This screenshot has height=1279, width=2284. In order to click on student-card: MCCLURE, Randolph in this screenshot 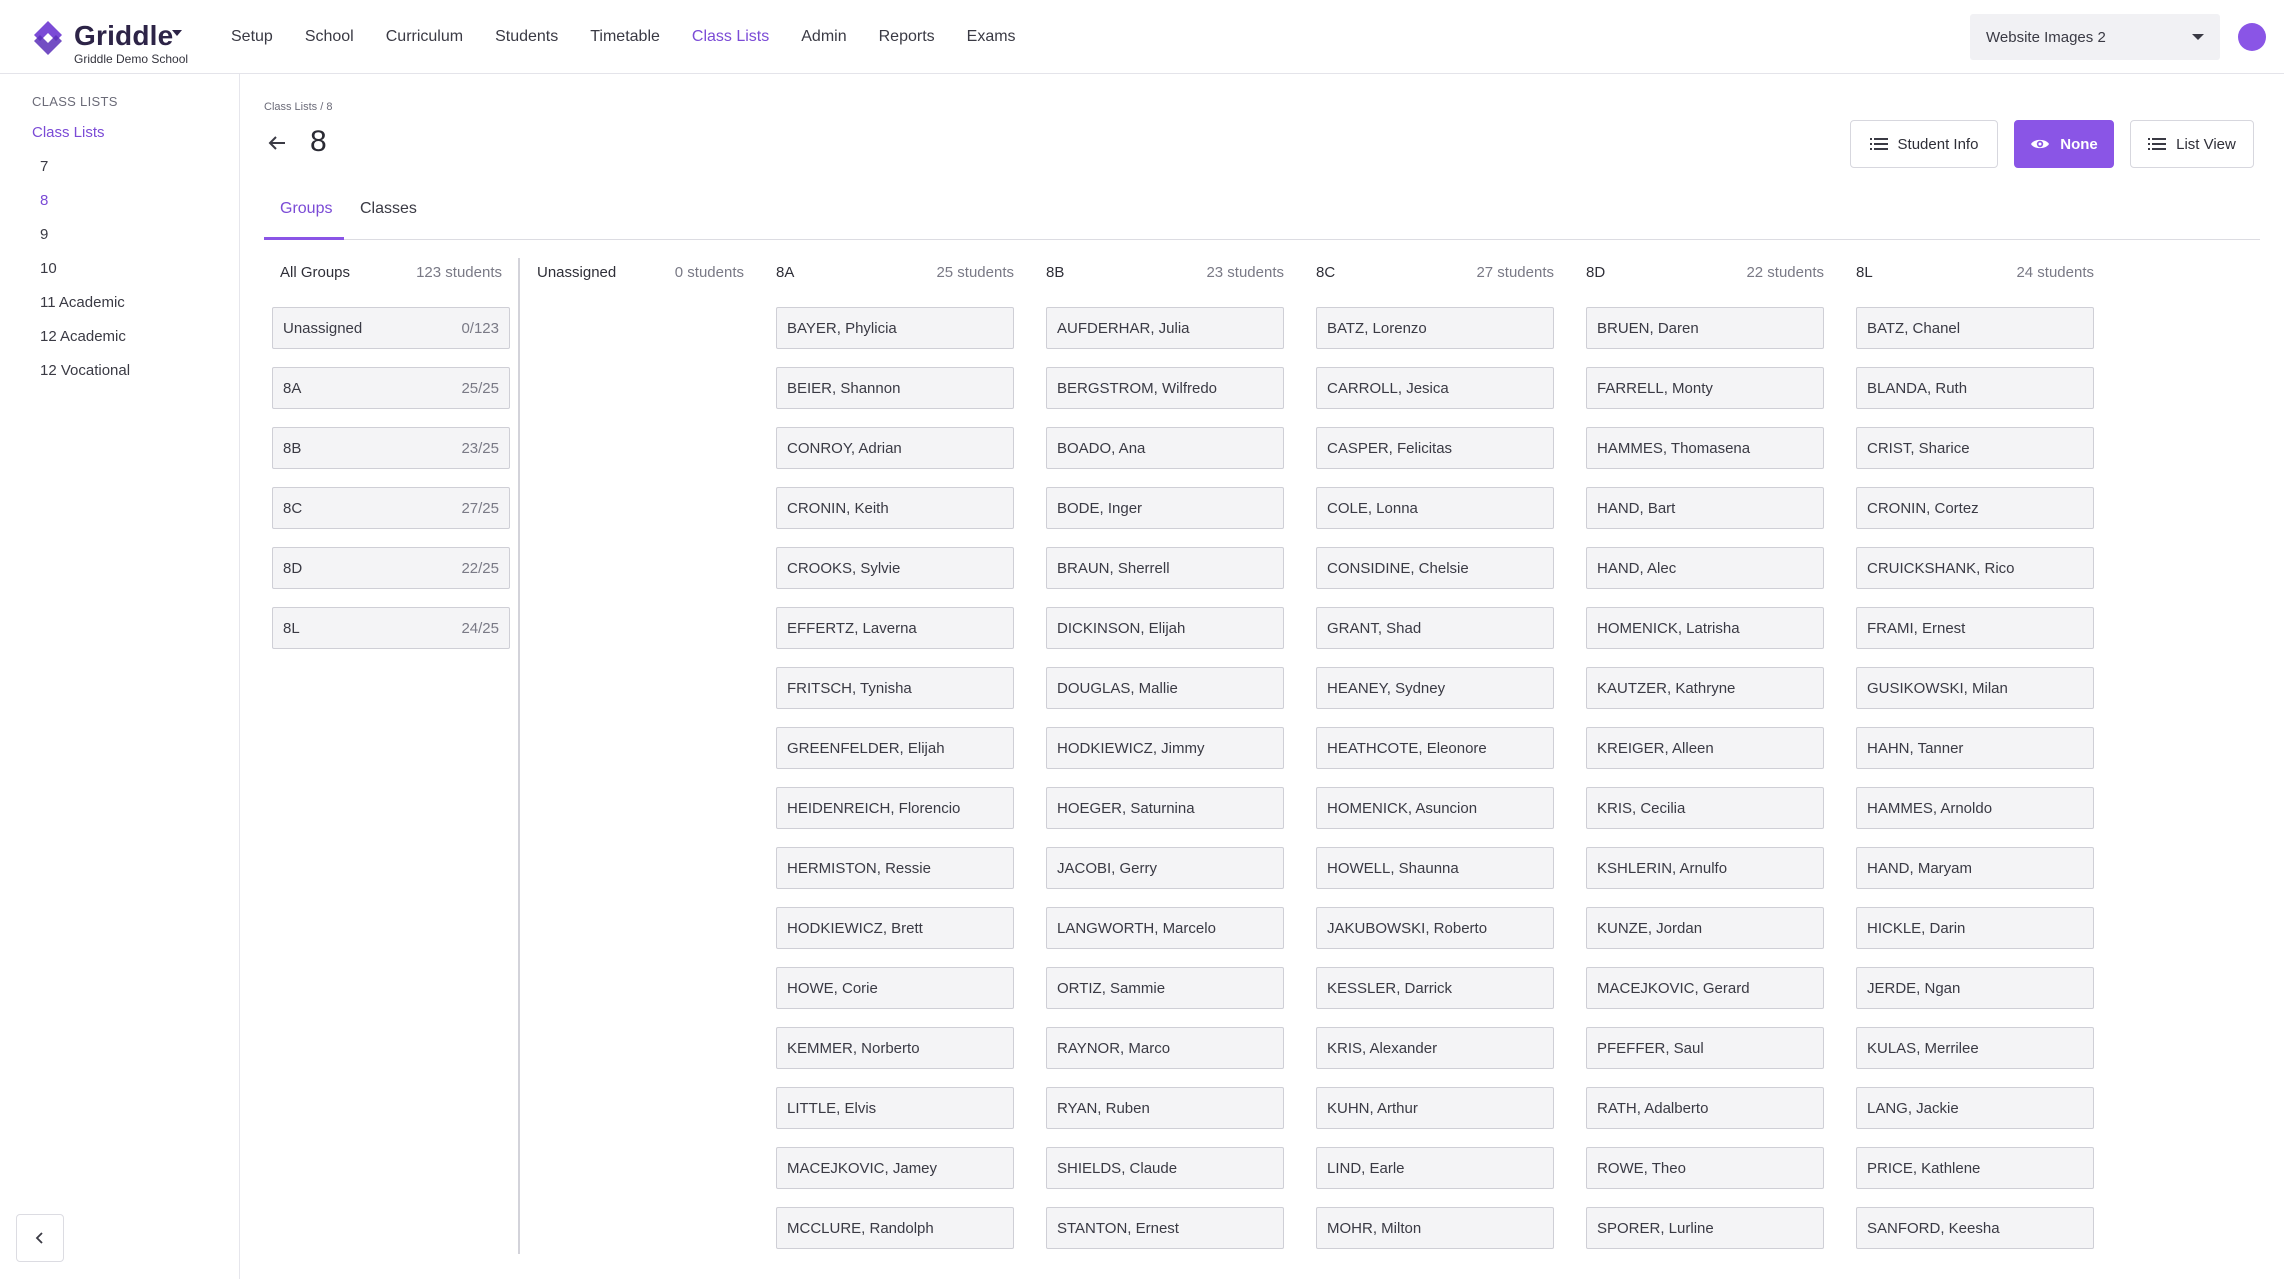, I will do `click(895, 1228)`.